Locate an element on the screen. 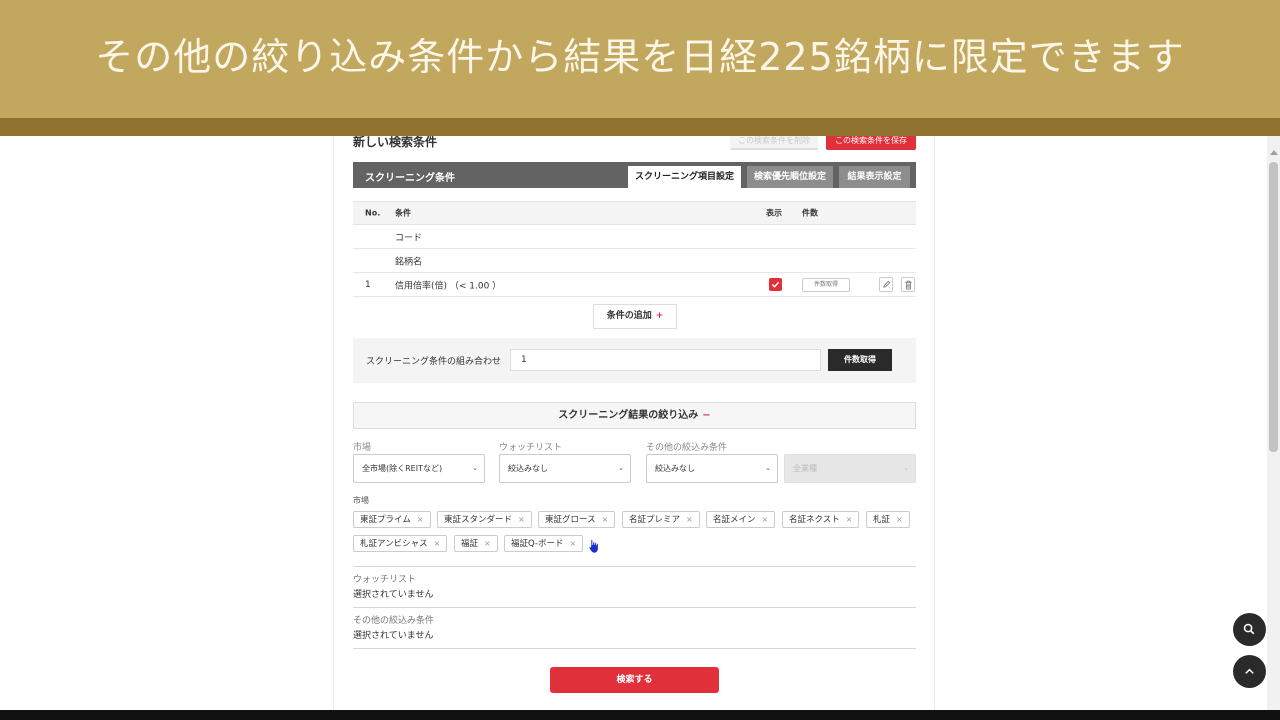  check-icon is located at coordinates (775, 284).